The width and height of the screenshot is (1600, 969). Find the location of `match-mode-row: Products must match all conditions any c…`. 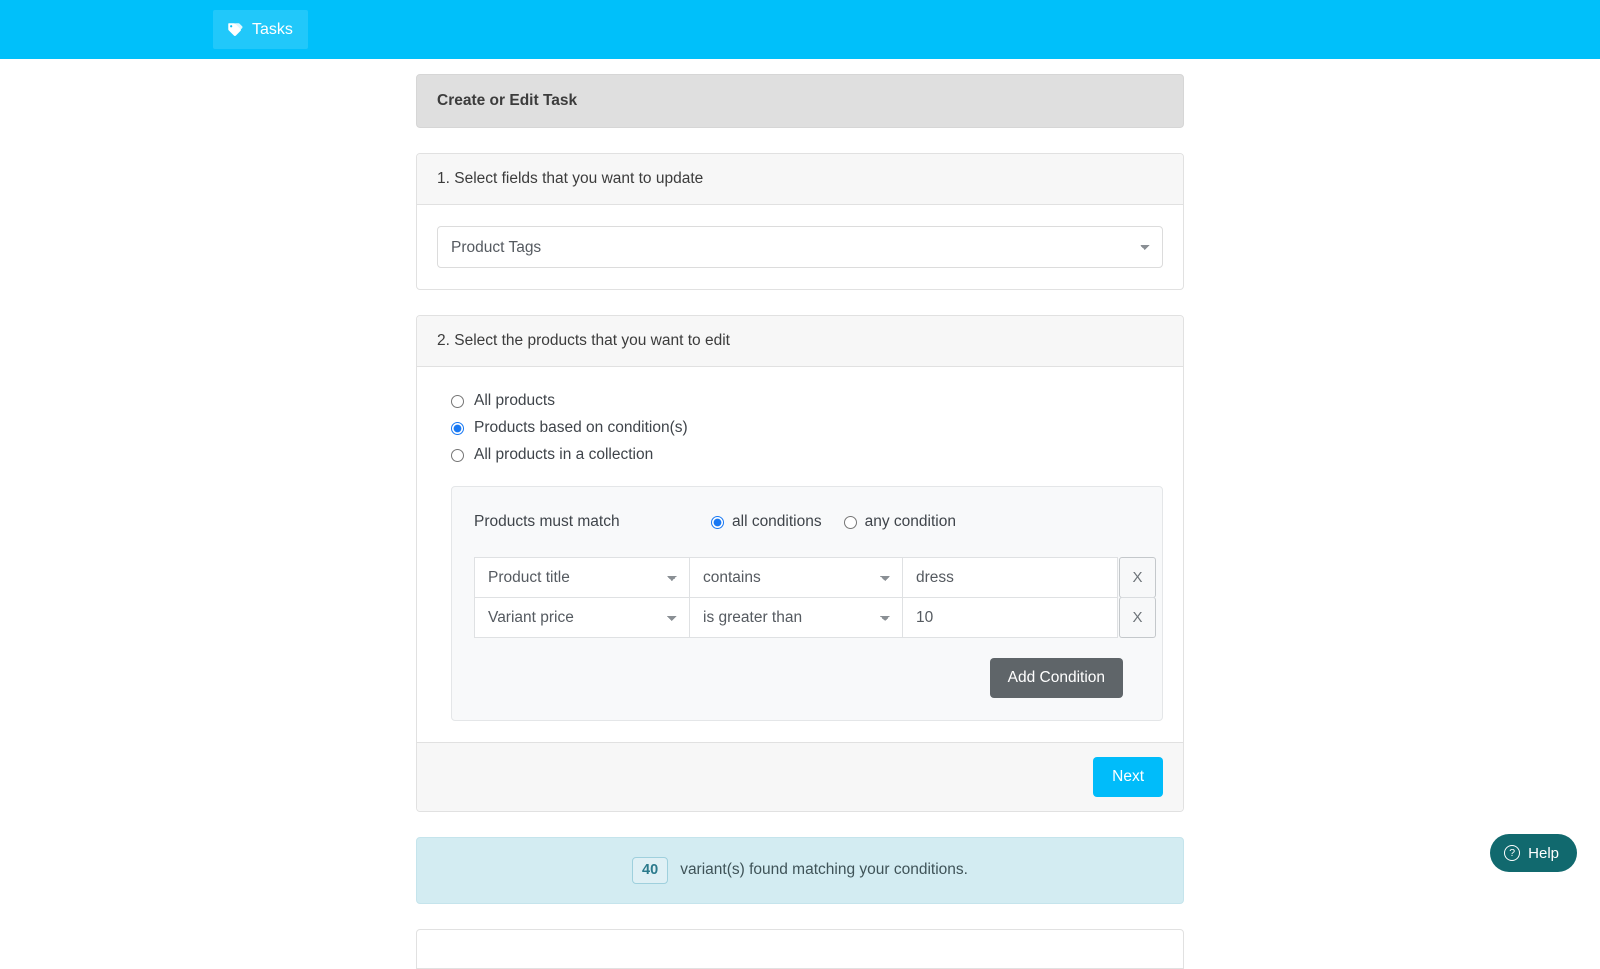

match-mode-row: Products must match all conditions any c… is located at coordinates (807, 522).